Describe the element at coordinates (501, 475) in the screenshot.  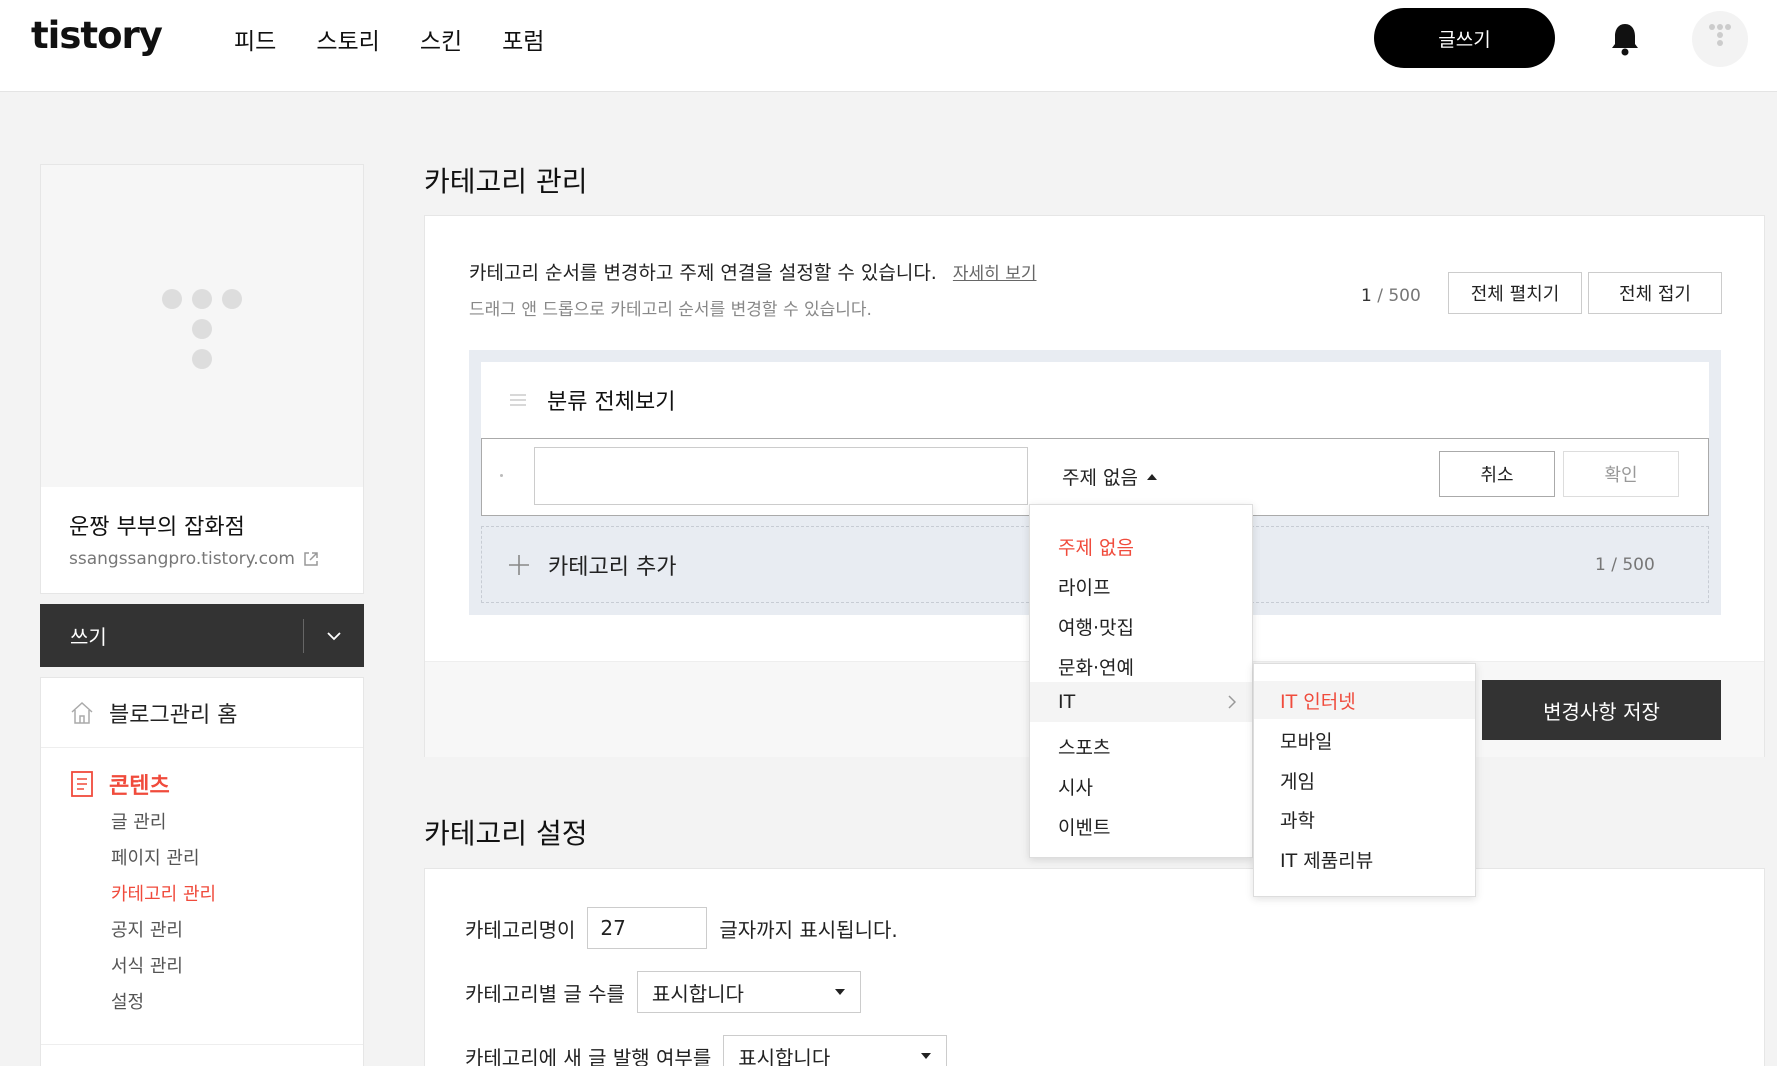
I see `edit-row-dot` at that location.